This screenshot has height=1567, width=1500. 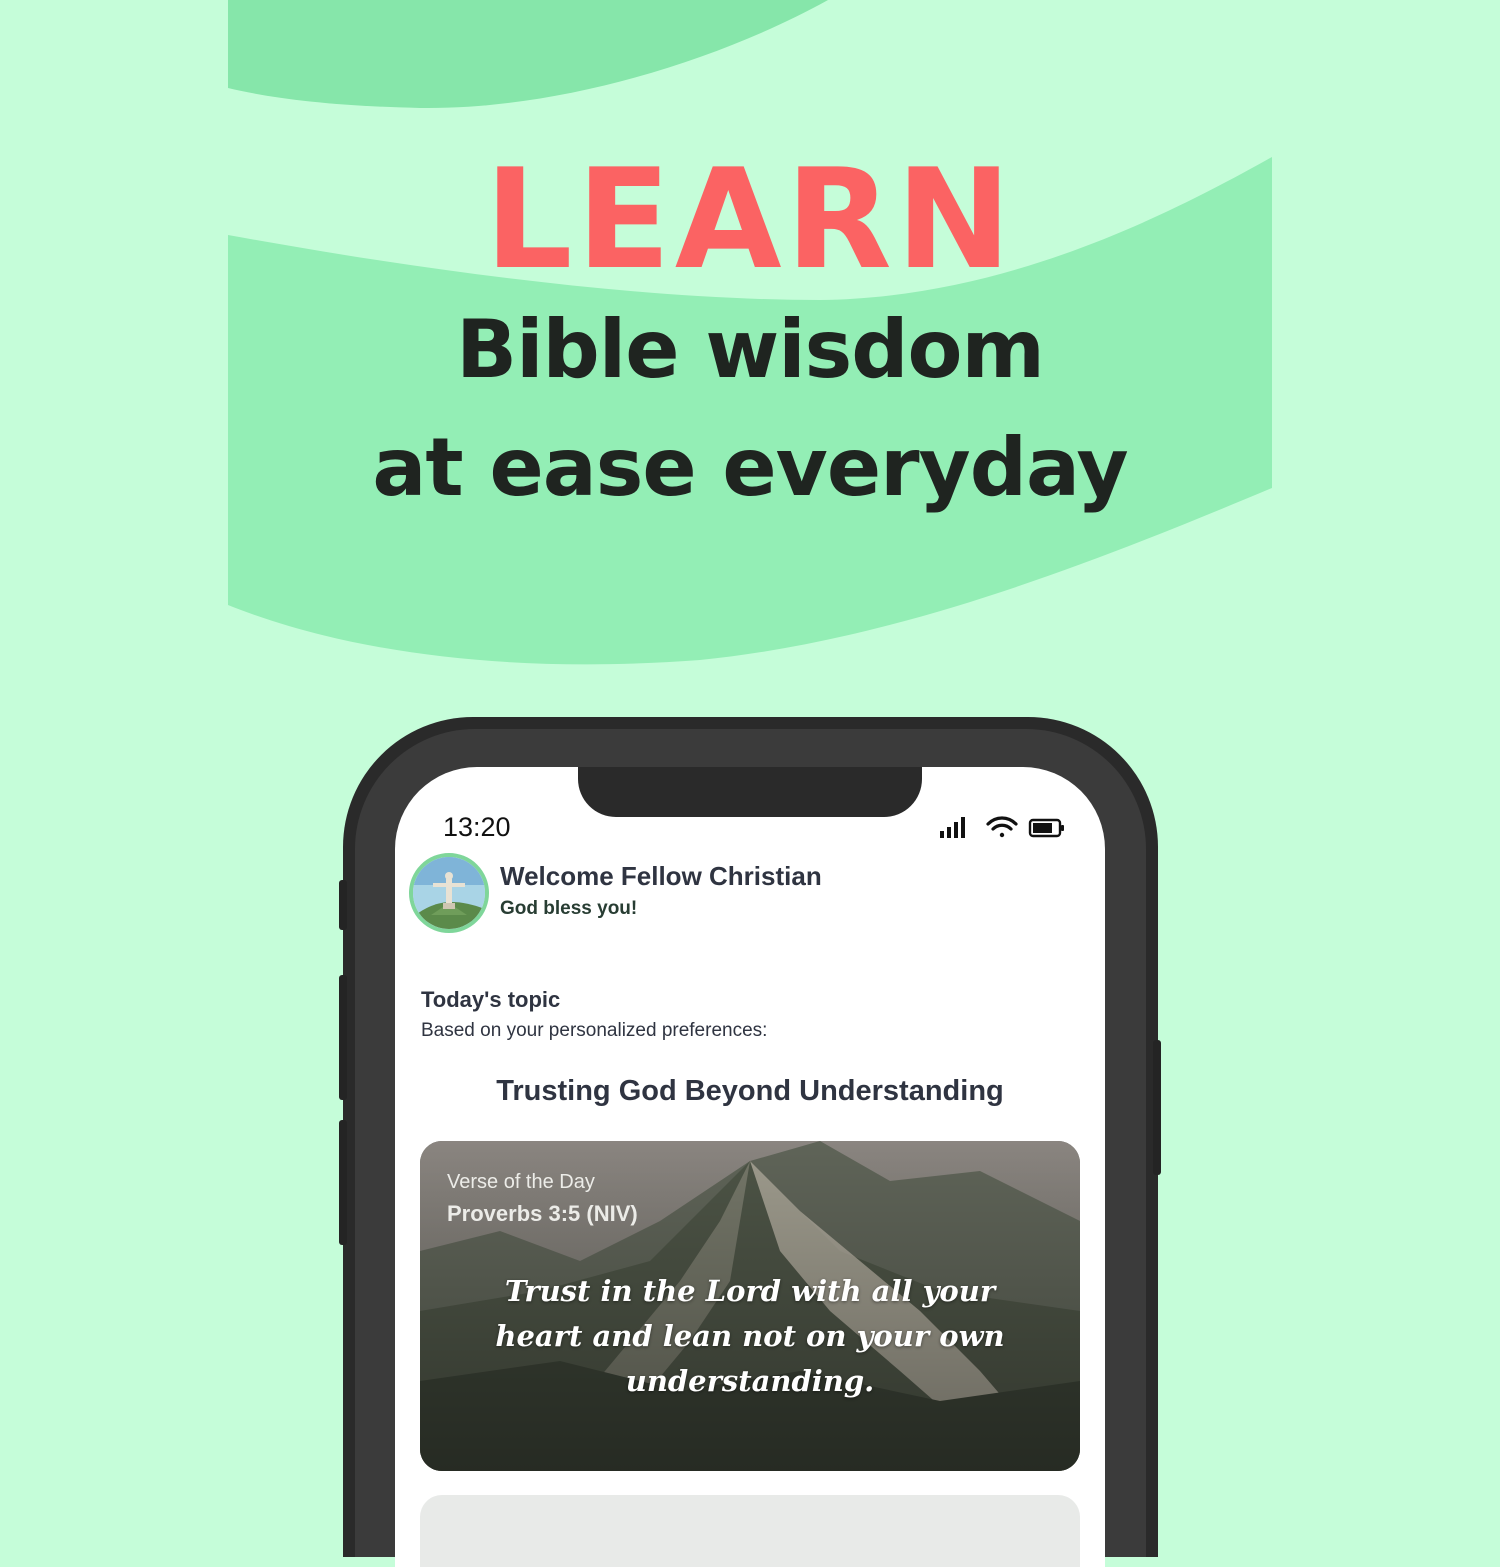 What do you see at coordinates (594, 1030) in the screenshot?
I see `topic-subtitle: Based on your personalized preferences:` at bounding box center [594, 1030].